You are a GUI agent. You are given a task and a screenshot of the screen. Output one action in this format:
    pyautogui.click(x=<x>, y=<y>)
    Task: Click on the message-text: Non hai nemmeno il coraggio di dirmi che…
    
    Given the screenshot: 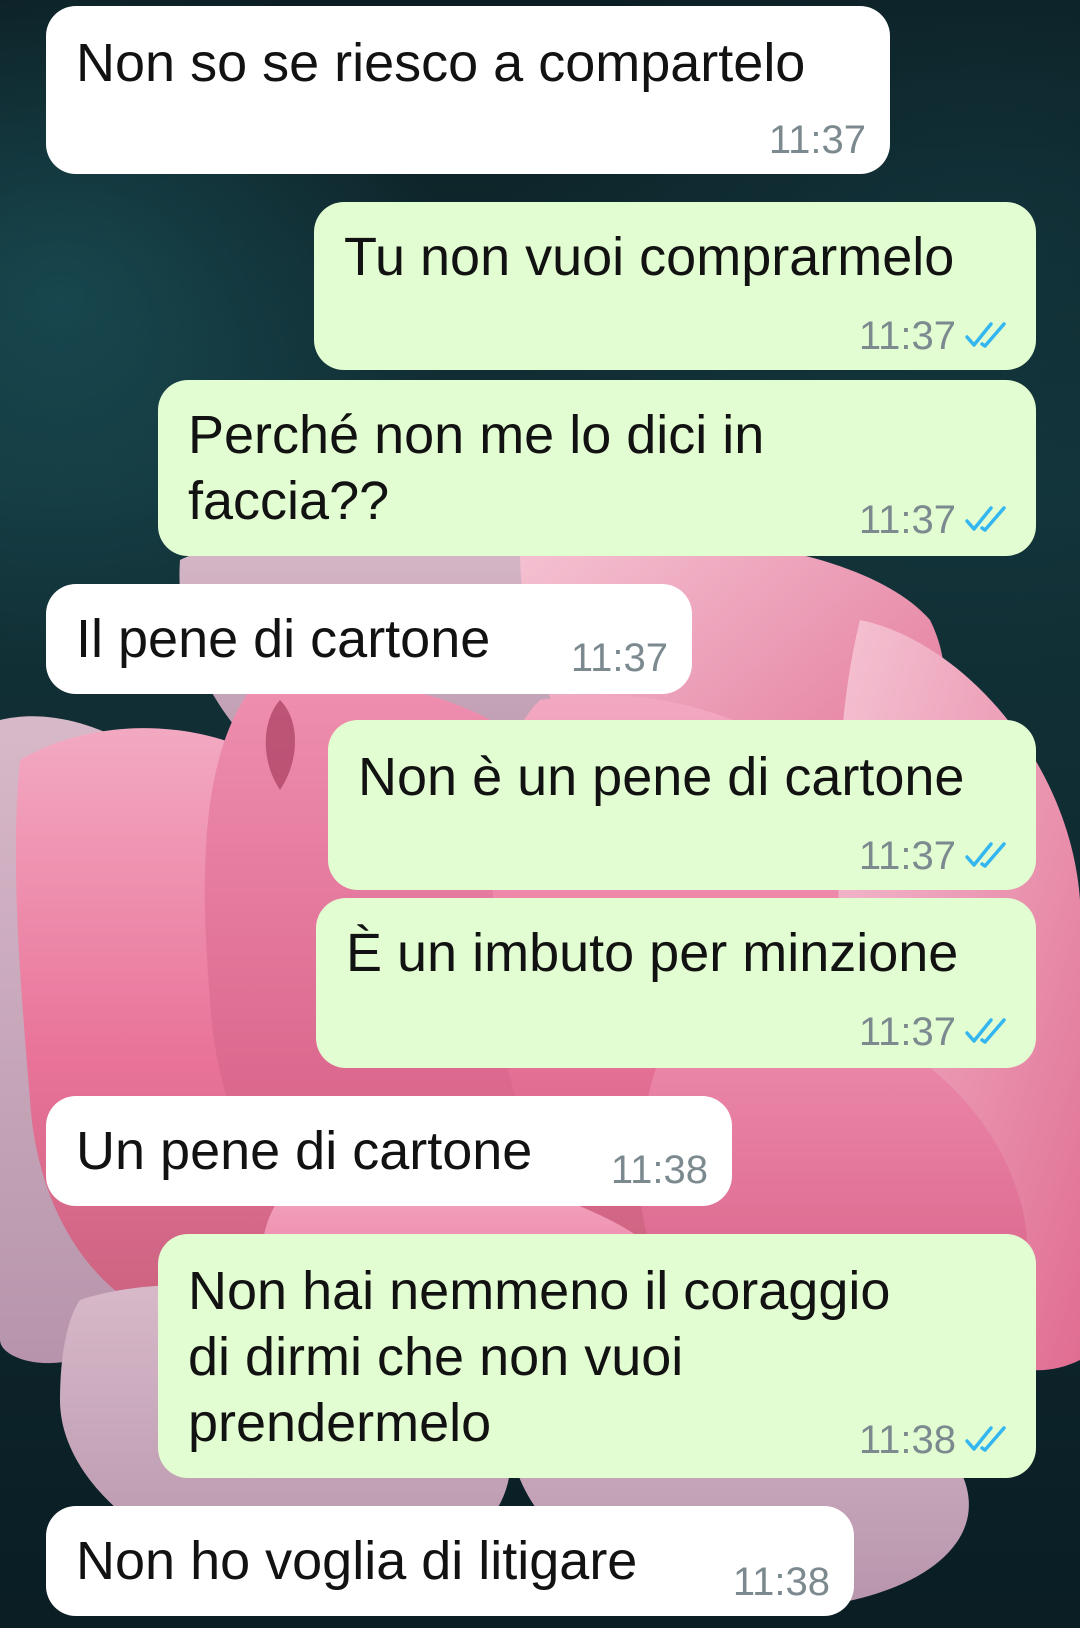 What is the action you would take?
    pyautogui.click(x=539, y=1357)
    